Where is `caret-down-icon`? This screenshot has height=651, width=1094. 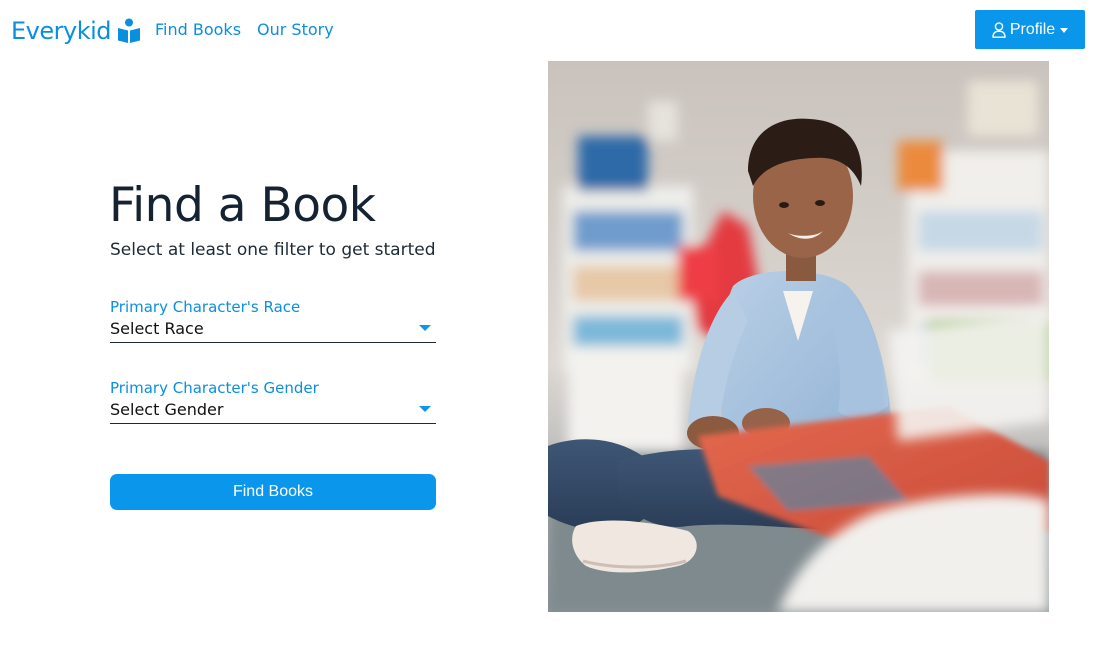 caret-down-icon is located at coordinates (1064, 30).